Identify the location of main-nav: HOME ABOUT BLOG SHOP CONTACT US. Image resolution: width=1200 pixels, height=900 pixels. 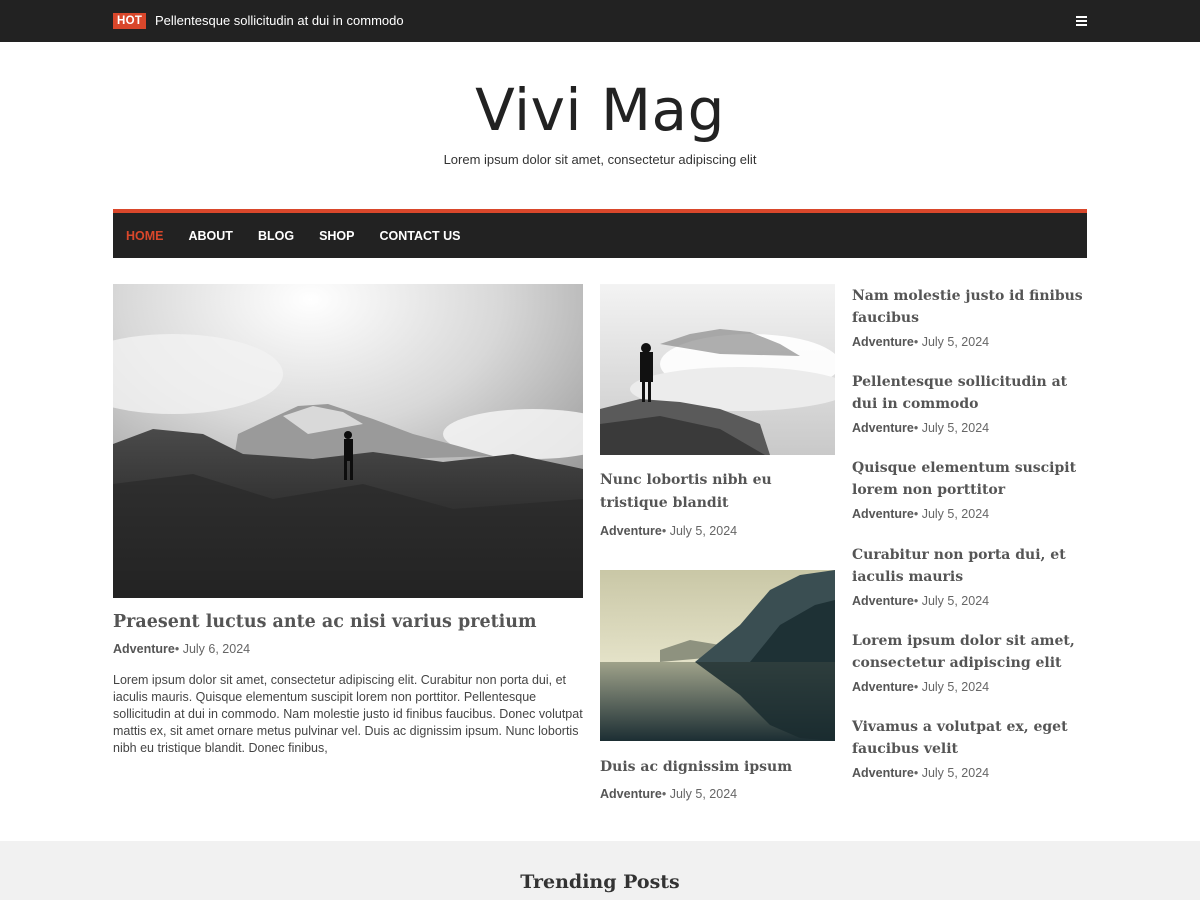
(600, 233).